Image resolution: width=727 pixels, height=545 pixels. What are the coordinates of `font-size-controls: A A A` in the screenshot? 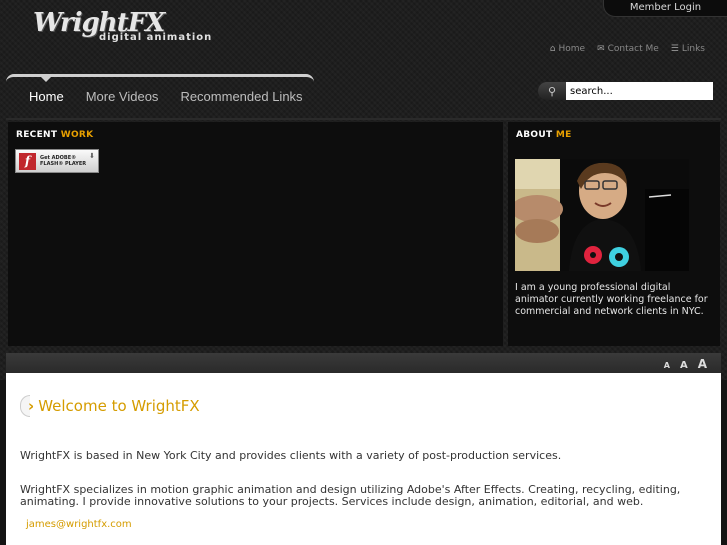 It's located at (685, 364).